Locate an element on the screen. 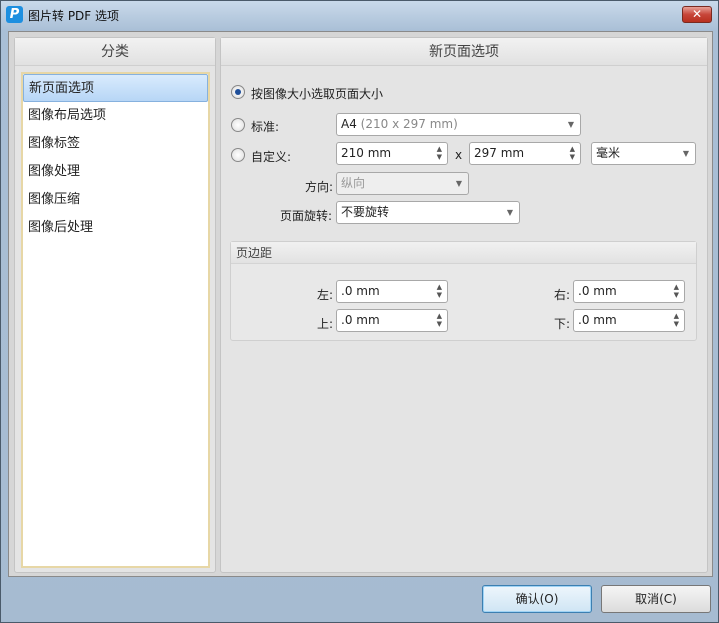 The image size is (719, 623). margin-top-label: 上: is located at coordinates (325, 324).